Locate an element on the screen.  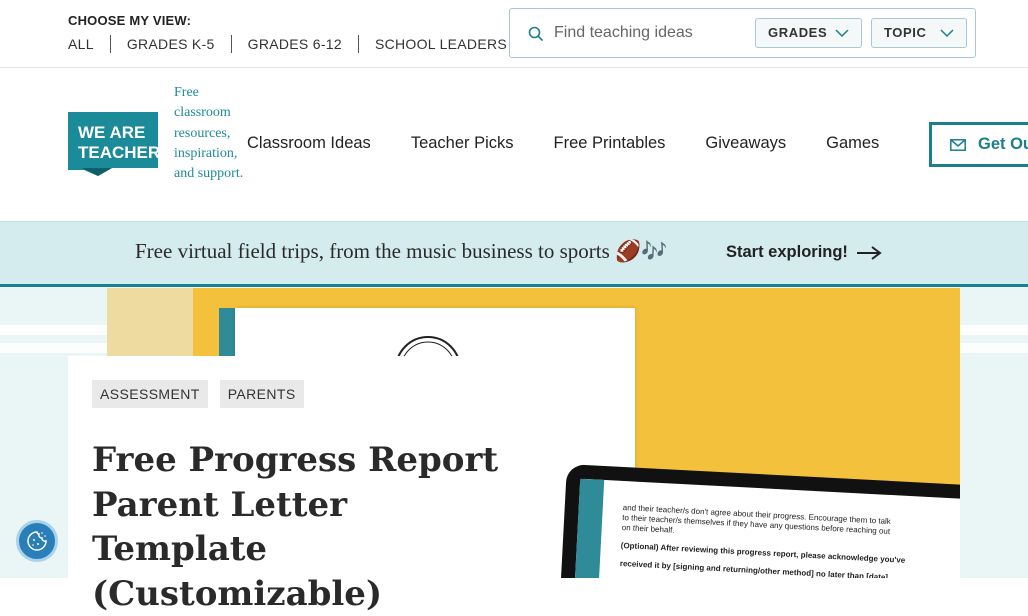
newsletter-button: Get Ou is located at coordinates (978, 144).